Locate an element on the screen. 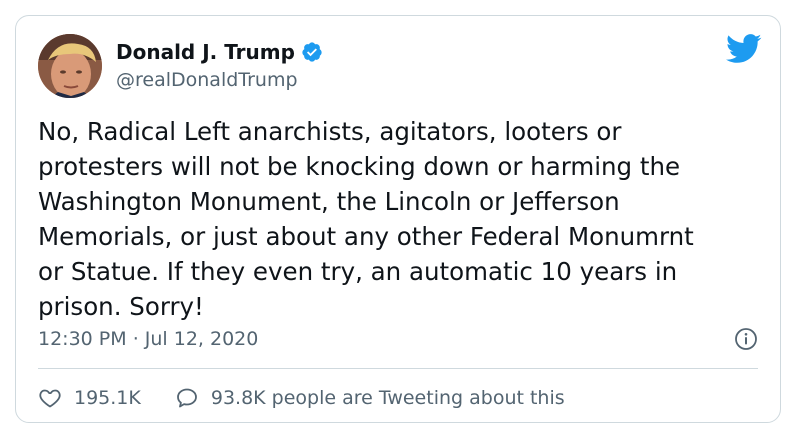 This screenshot has height=442, width=800. tweet-time: 12:30 PM is located at coordinates (82, 339).